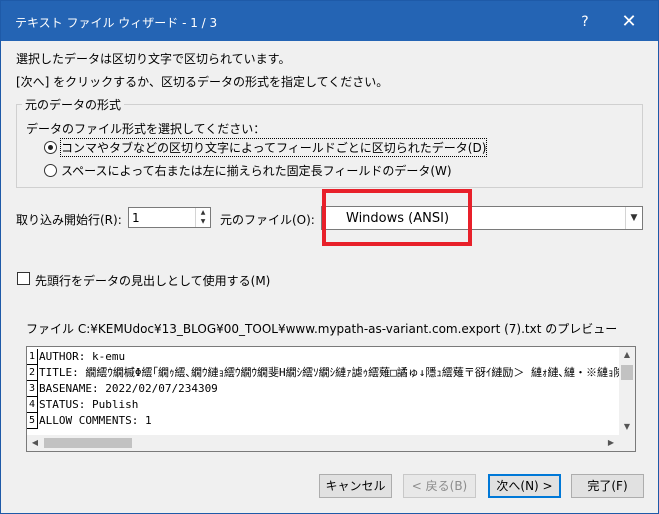  I want to click on radio-fixed-width: スペースによって右または左に揃えられた固定長フィールドのデータ(W), so click(248, 170).